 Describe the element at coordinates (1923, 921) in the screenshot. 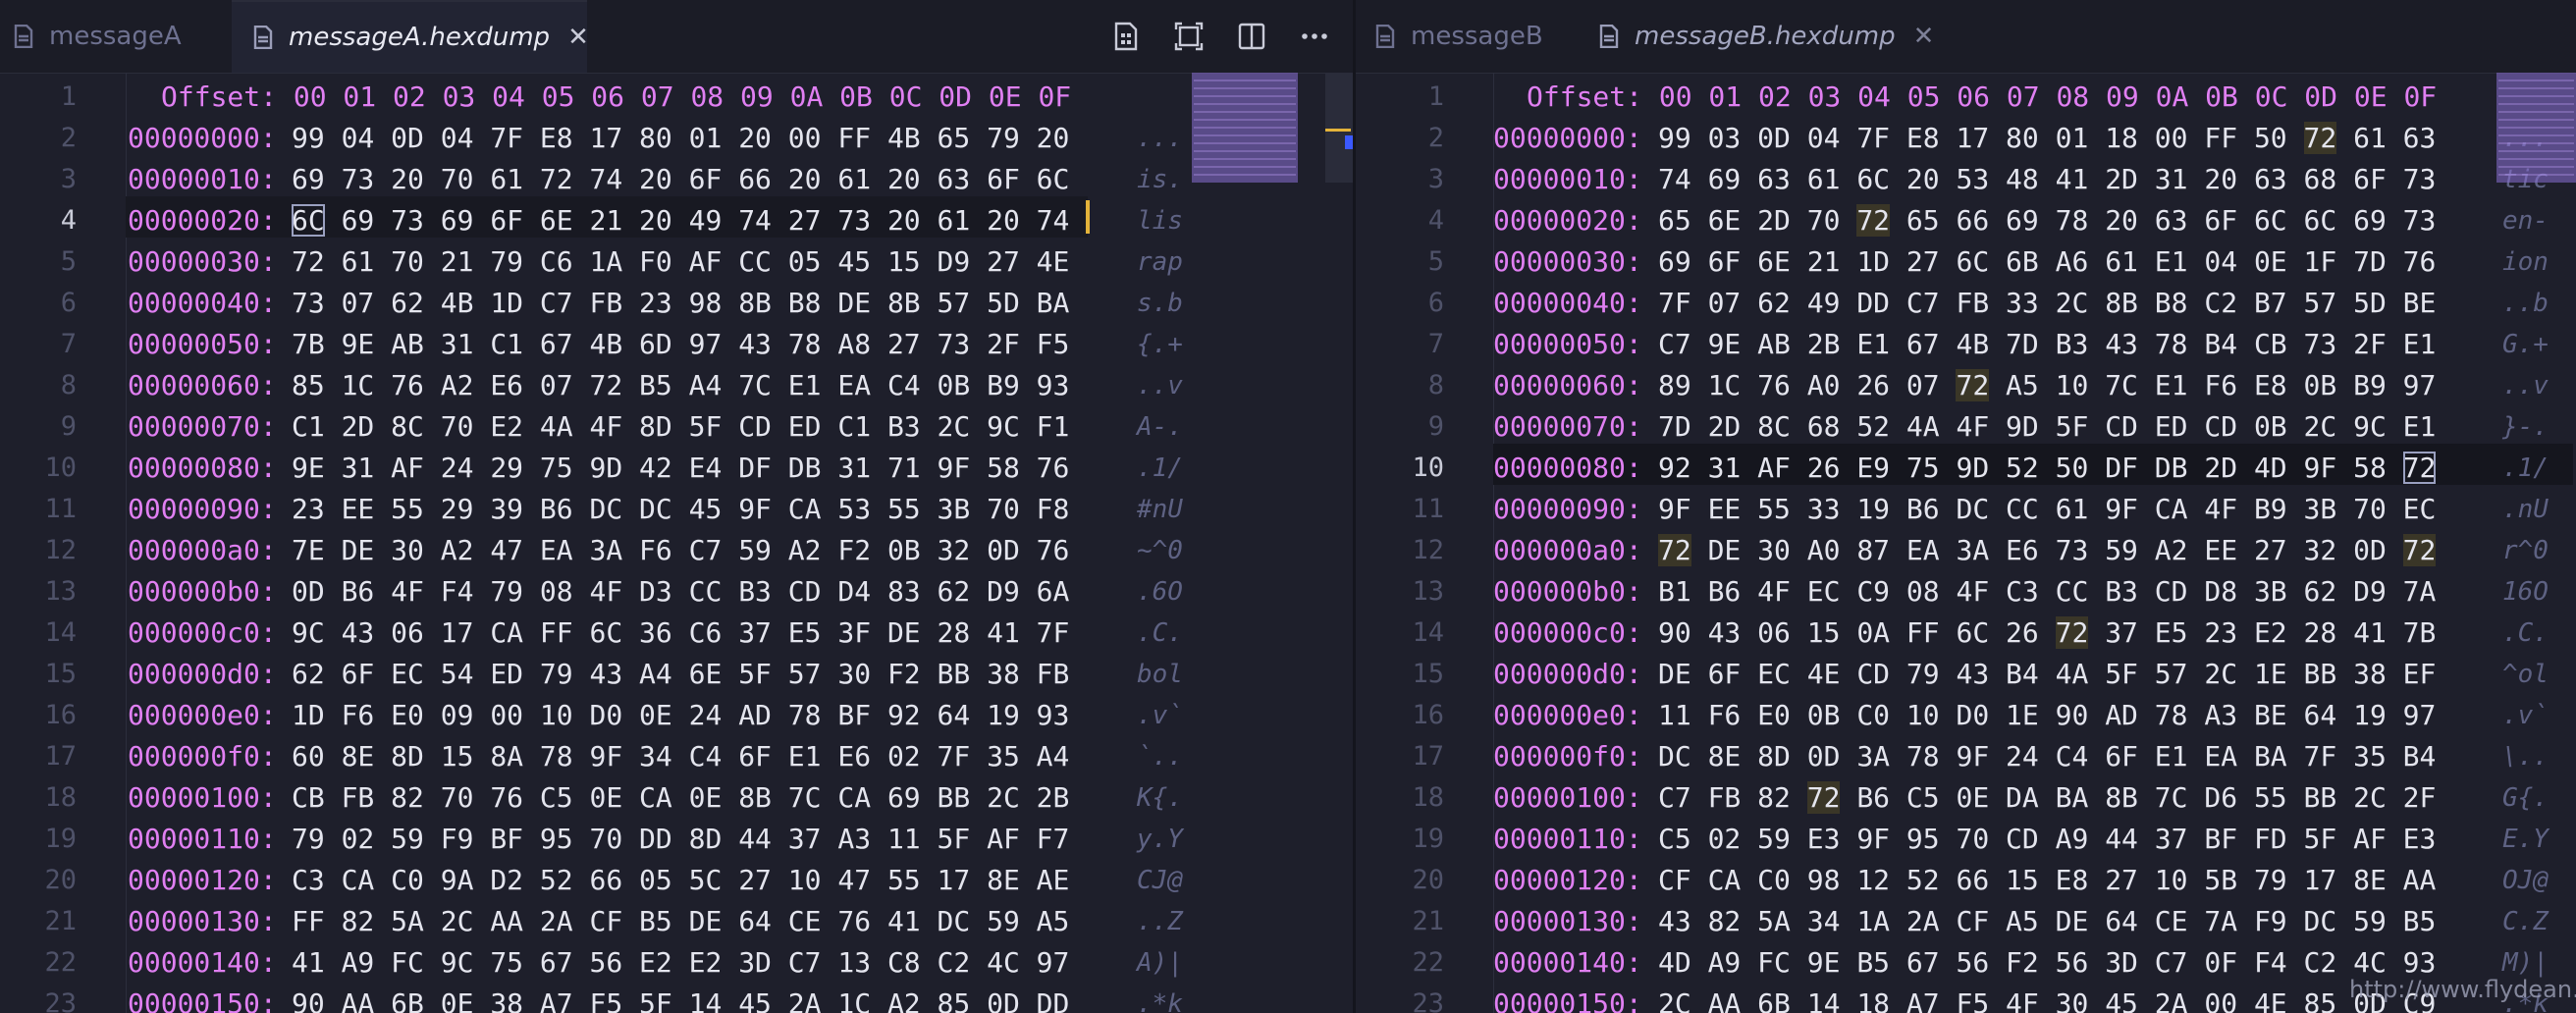

I see `hex-byte: 2A` at that location.